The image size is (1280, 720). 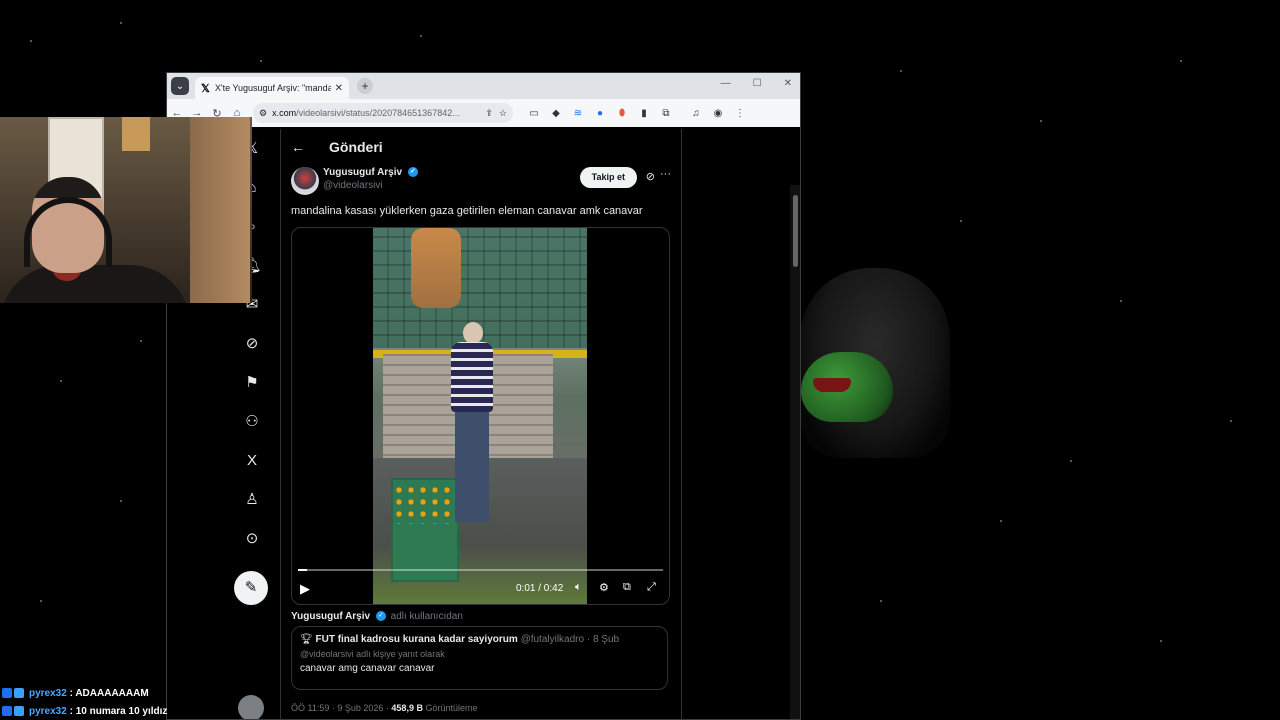 What do you see at coordinates (480, 570) in the screenshot?
I see `video-progress-bar` at bounding box center [480, 570].